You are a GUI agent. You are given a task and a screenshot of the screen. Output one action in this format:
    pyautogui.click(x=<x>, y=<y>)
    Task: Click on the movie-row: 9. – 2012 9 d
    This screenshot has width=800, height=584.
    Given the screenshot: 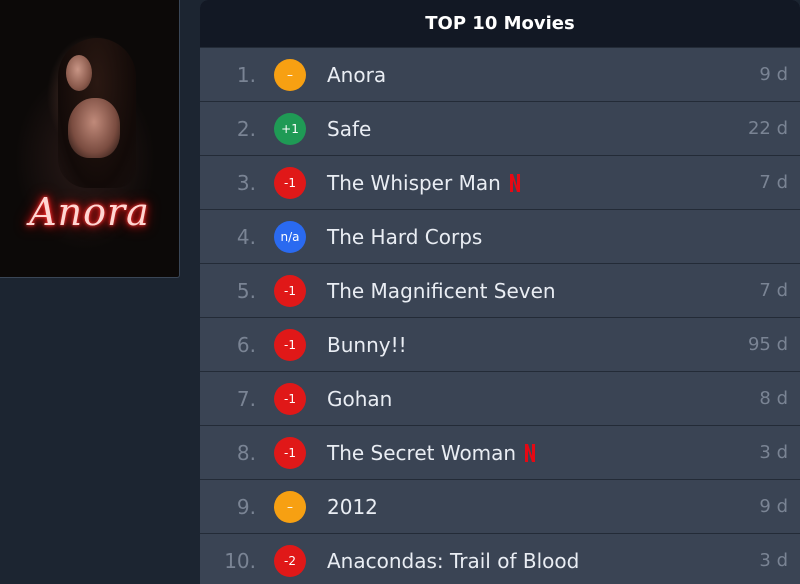 What is the action you would take?
    pyautogui.click(x=500, y=506)
    